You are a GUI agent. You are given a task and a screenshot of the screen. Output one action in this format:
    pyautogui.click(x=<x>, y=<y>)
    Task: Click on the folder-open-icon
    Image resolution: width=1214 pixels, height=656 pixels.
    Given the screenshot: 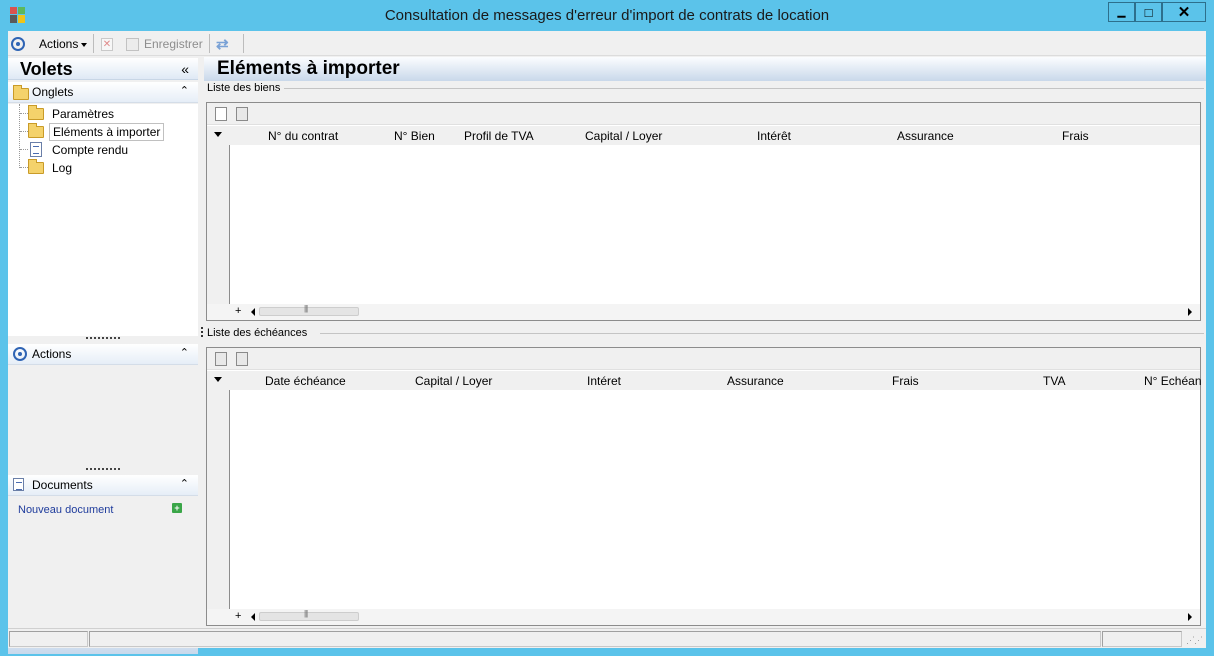 What is the action you would take?
    pyautogui.click(x=36, y=130)
    